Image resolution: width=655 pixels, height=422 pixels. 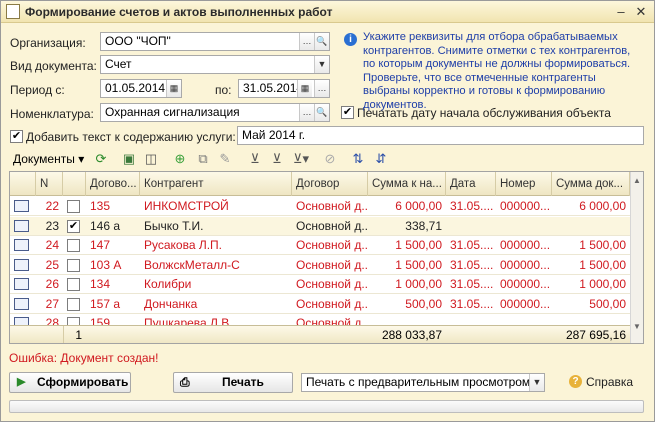 I want to click on col-icon, so click(x=23, y=184).